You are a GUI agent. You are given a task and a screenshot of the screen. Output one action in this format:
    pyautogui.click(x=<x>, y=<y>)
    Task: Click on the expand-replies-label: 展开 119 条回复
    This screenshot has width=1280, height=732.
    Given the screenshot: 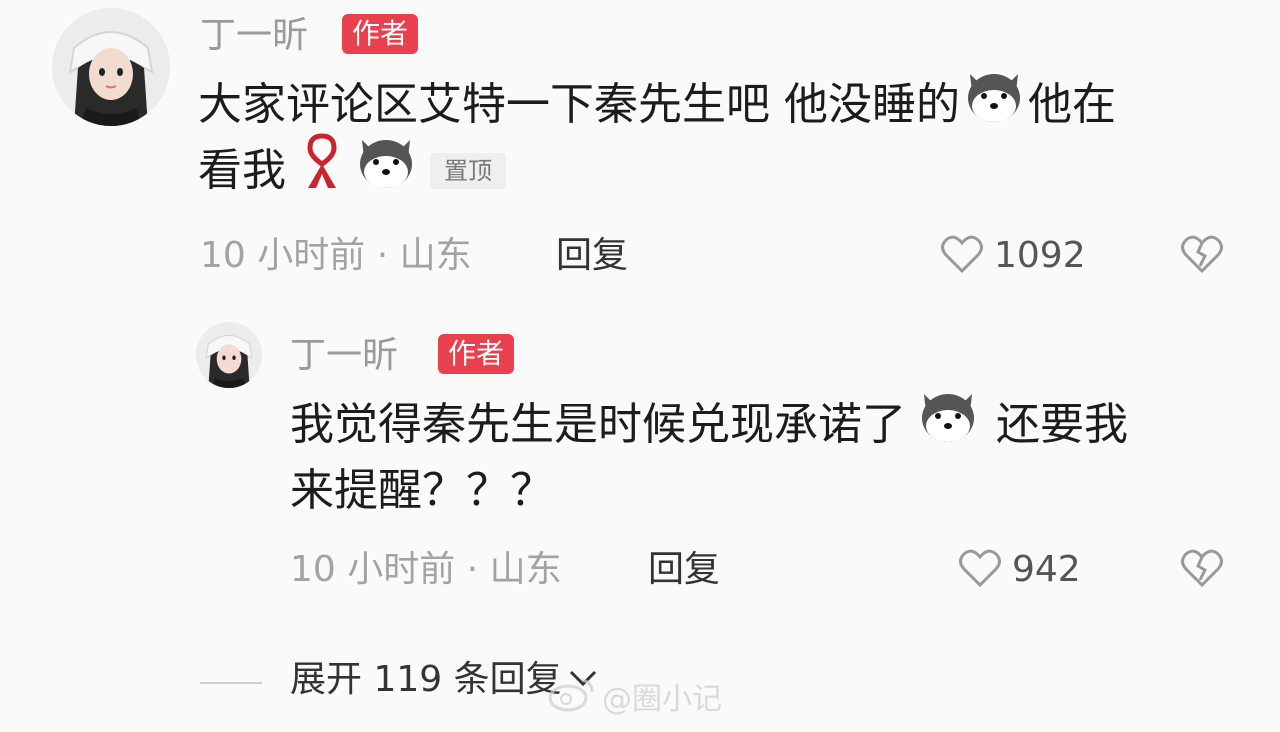 What is the action you would take?
    pyautogui.click(x=426, y=679)
    